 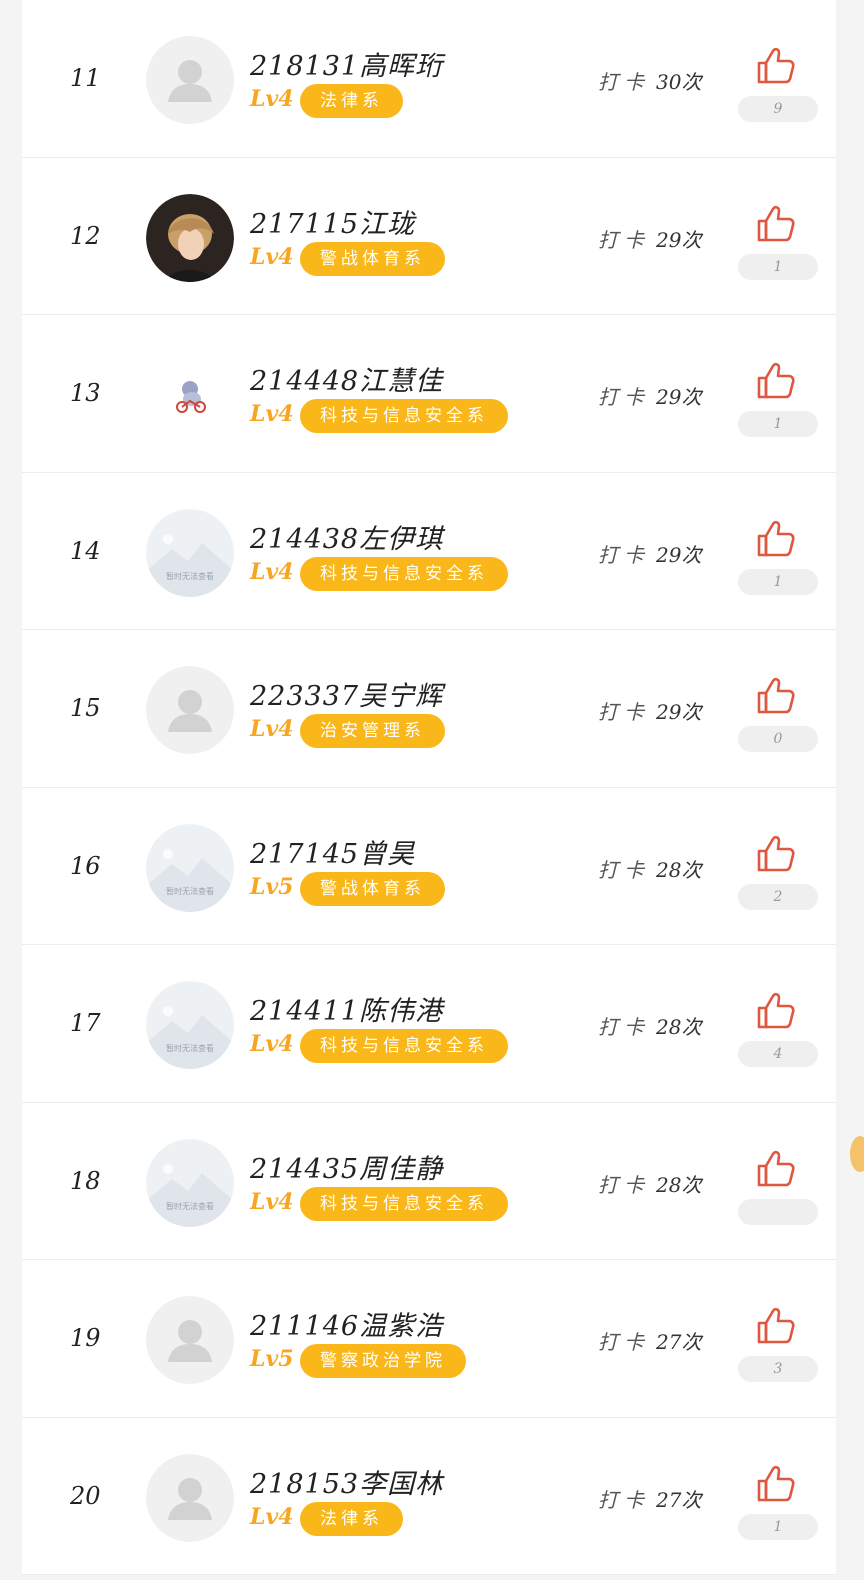 What do you see at coordinates (347, 1326) in the screenshot?
I see `user-name: 211146温紫浩` at bounding box center [347, 1326].